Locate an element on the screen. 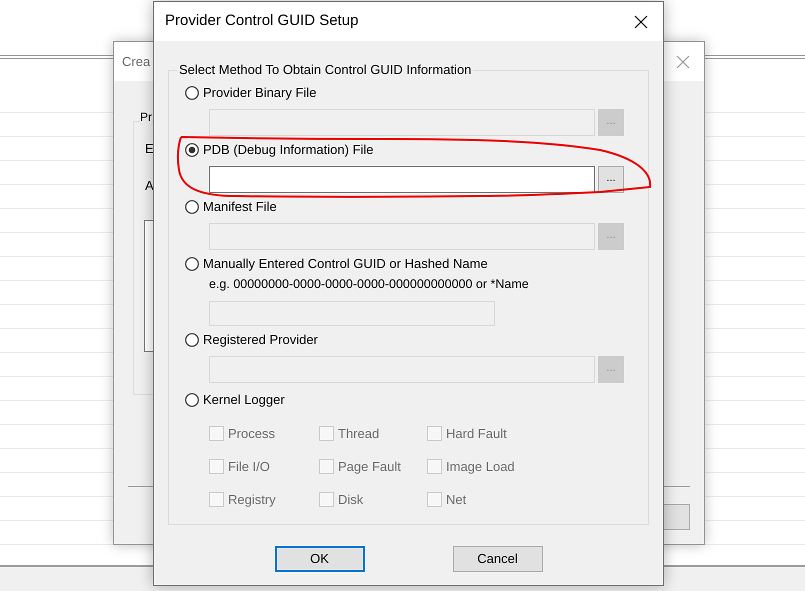  dialog-button: OK is located at coordinates (319, 559).